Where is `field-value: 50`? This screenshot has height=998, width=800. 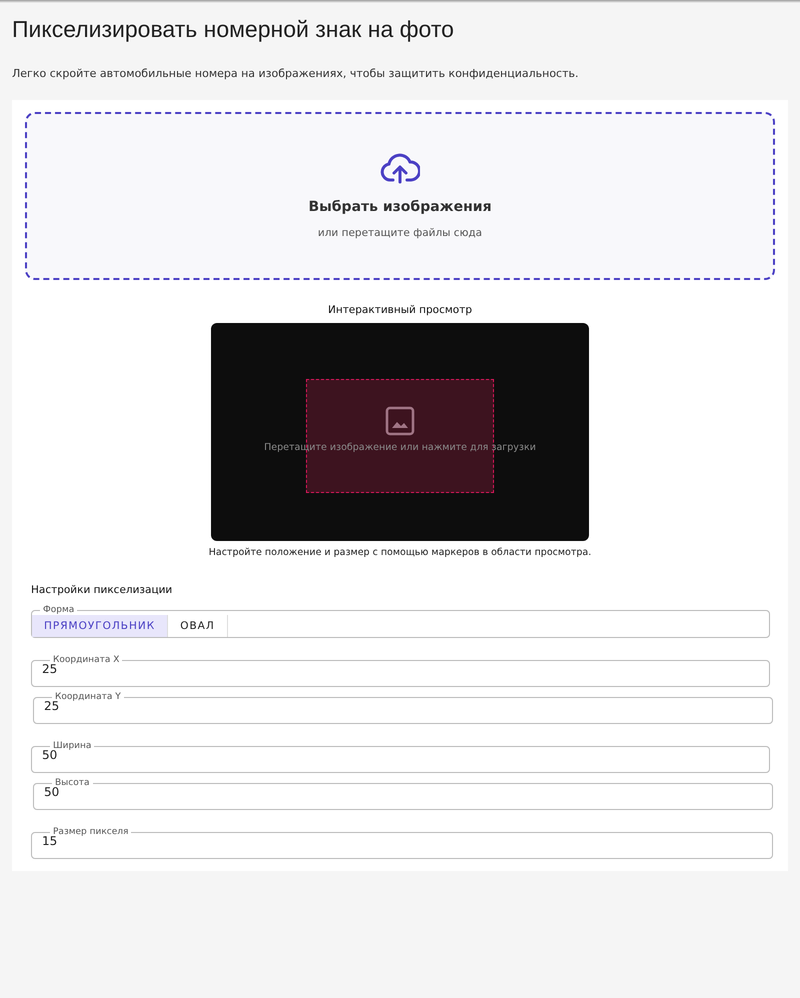 field-value: 50 is located at coordinates (403, 792).